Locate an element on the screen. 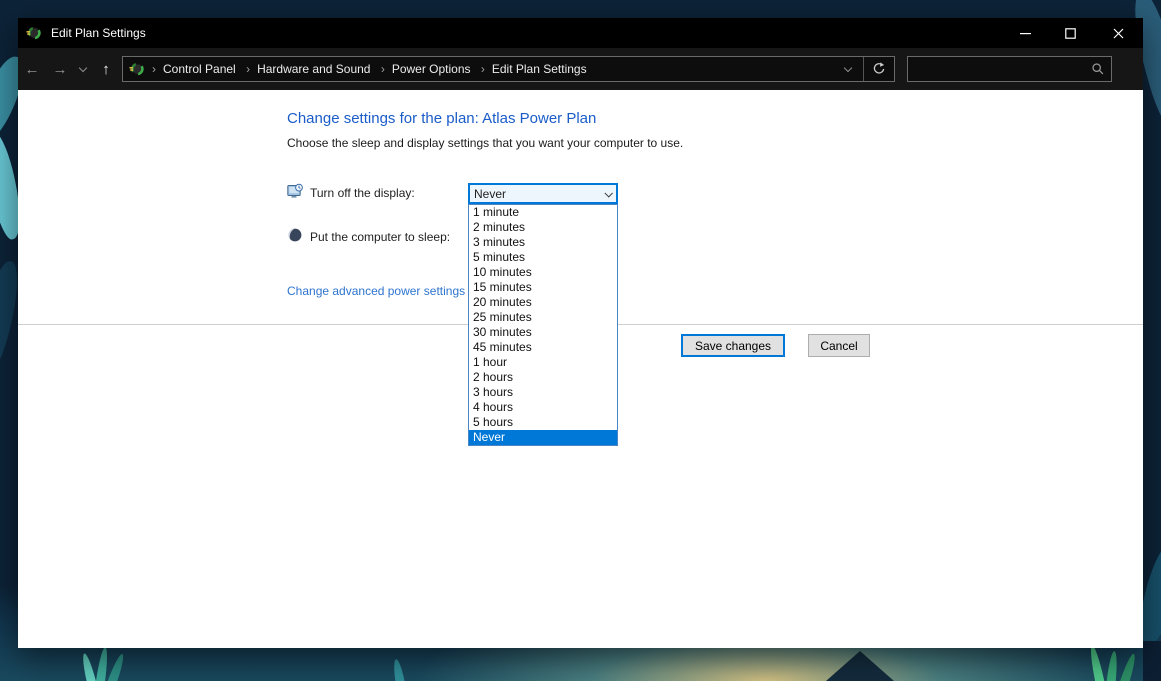  cancel-button: Cancel is located at coordinates (839, 345).